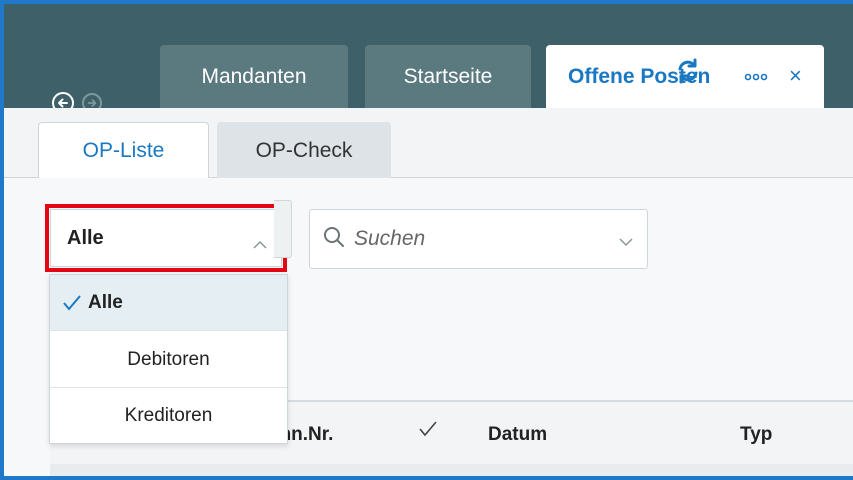 This screenshot has width=853, height=480. I want to click on tab-mandanten: Mandanten, so click(254, 76).